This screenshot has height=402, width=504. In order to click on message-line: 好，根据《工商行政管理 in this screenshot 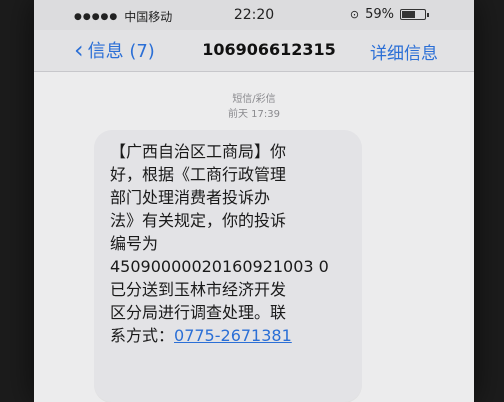, I will do `click(198, 174)`.